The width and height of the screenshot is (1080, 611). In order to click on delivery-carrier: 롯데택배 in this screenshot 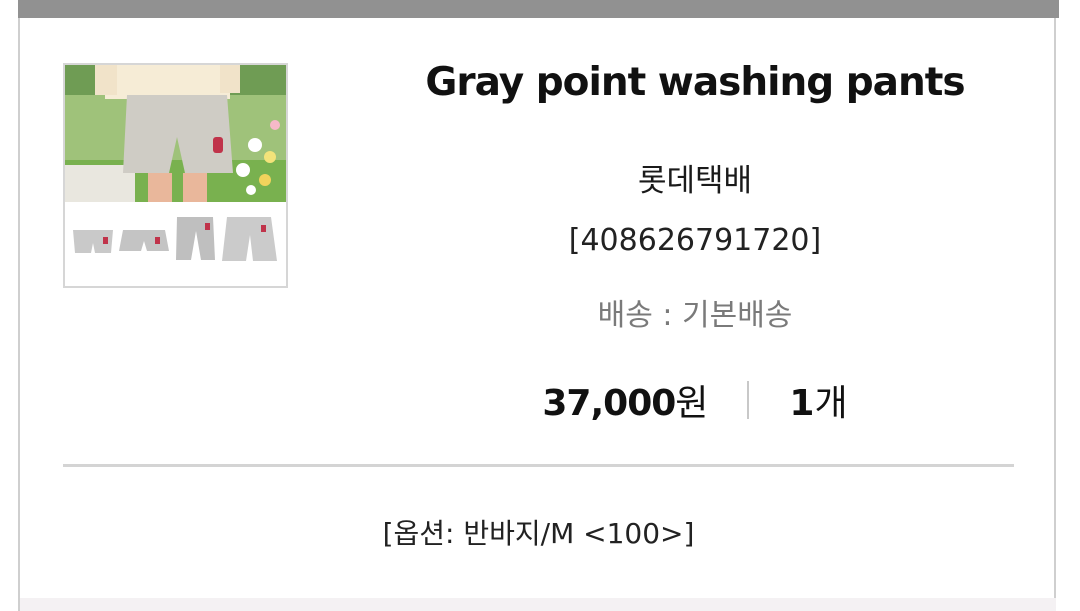, I will do `click(695, 181)`.